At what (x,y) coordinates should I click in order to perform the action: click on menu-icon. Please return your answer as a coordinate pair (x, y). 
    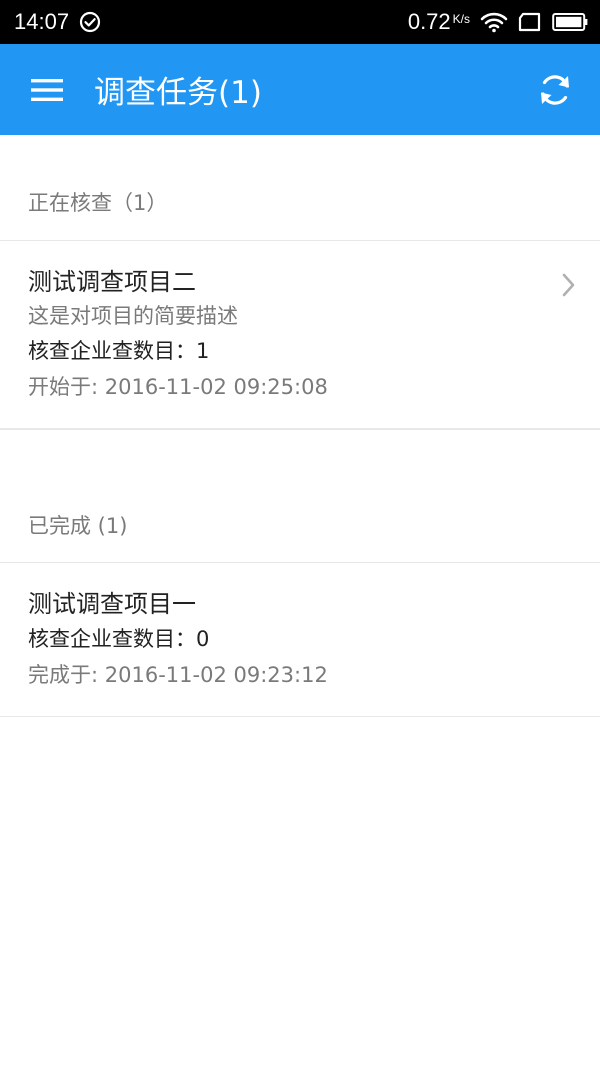
    Looking at the image, I should click on (47, 89).